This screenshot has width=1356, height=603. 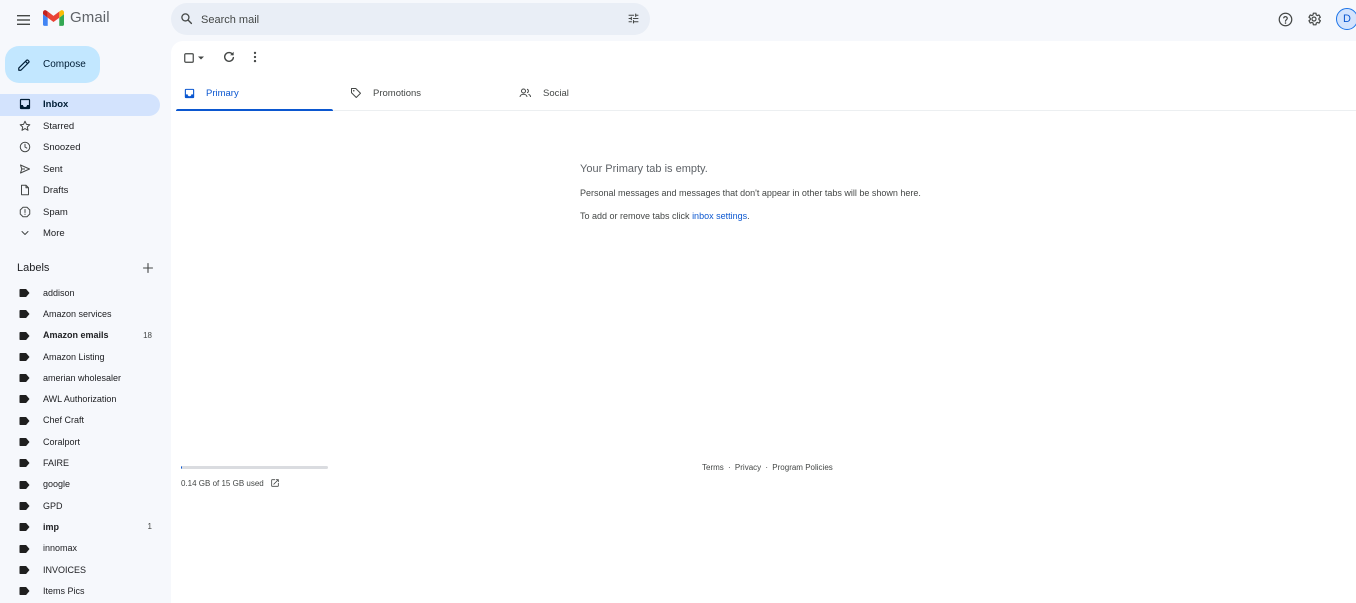 What do you see at coordinates (229, 57) in the screenshot?
I see `refresh-icon` at bounding box center [229, 57].